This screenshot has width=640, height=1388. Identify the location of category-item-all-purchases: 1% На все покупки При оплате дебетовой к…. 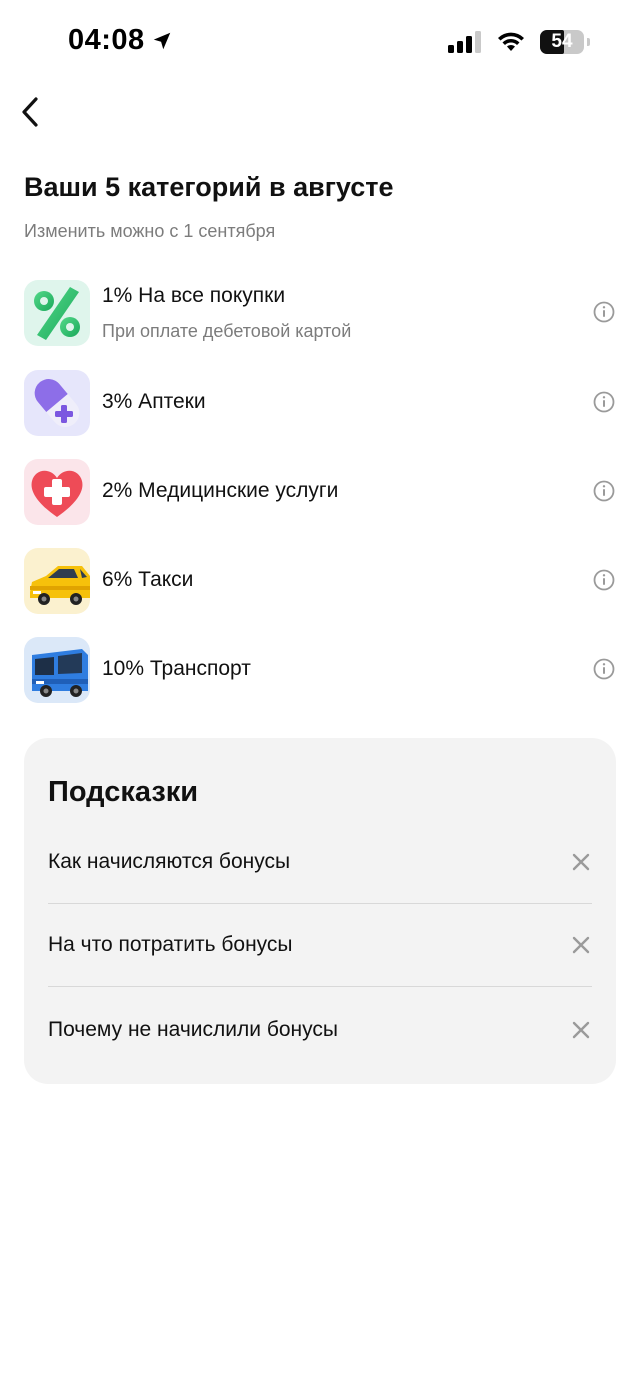
(320, 323).